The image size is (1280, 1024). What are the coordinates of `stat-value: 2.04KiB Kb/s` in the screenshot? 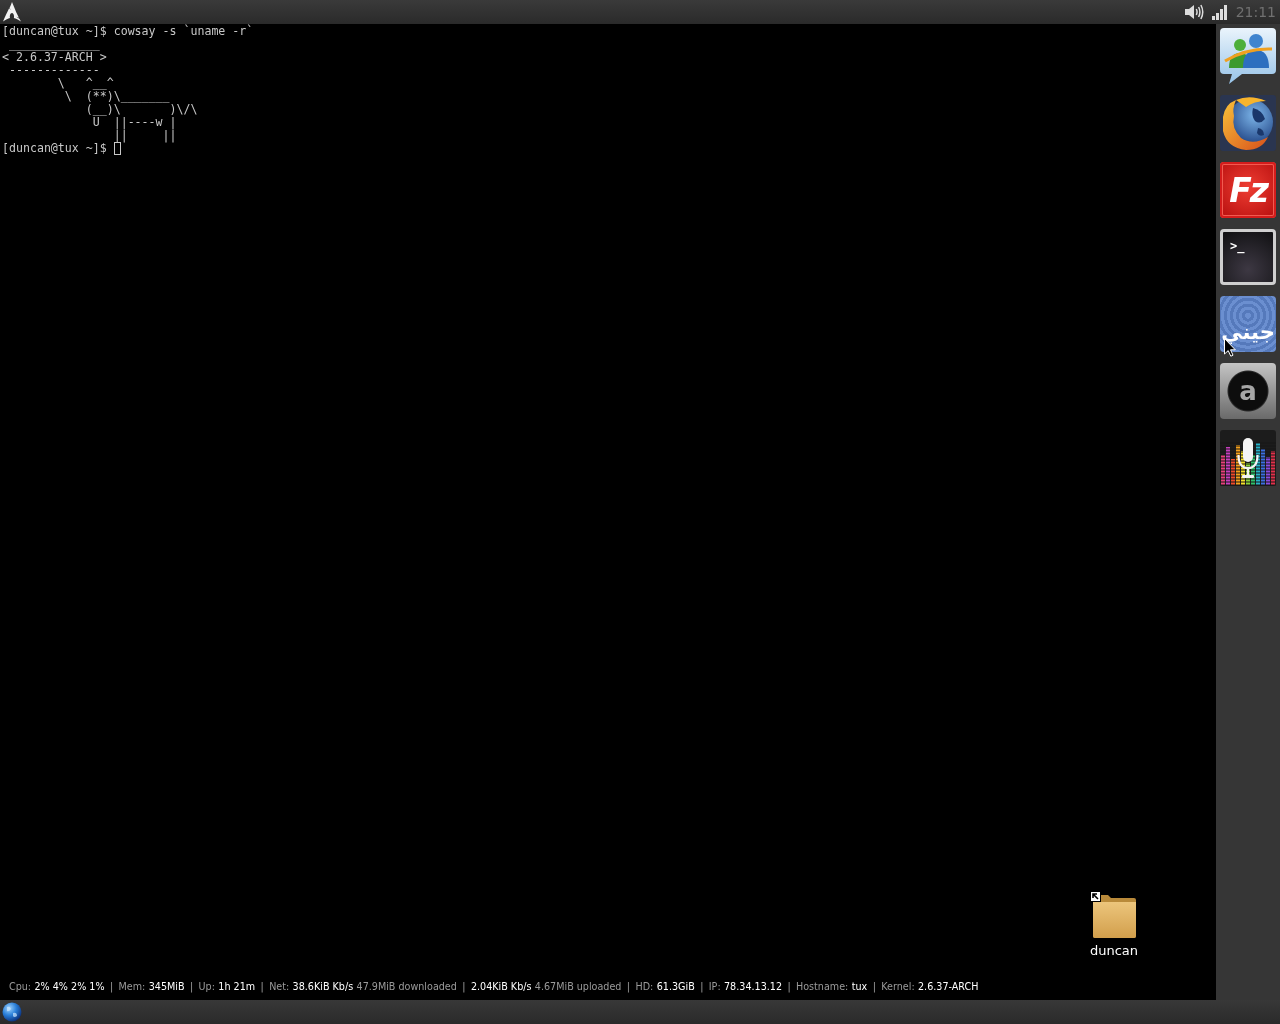 It's located at (501, 986).